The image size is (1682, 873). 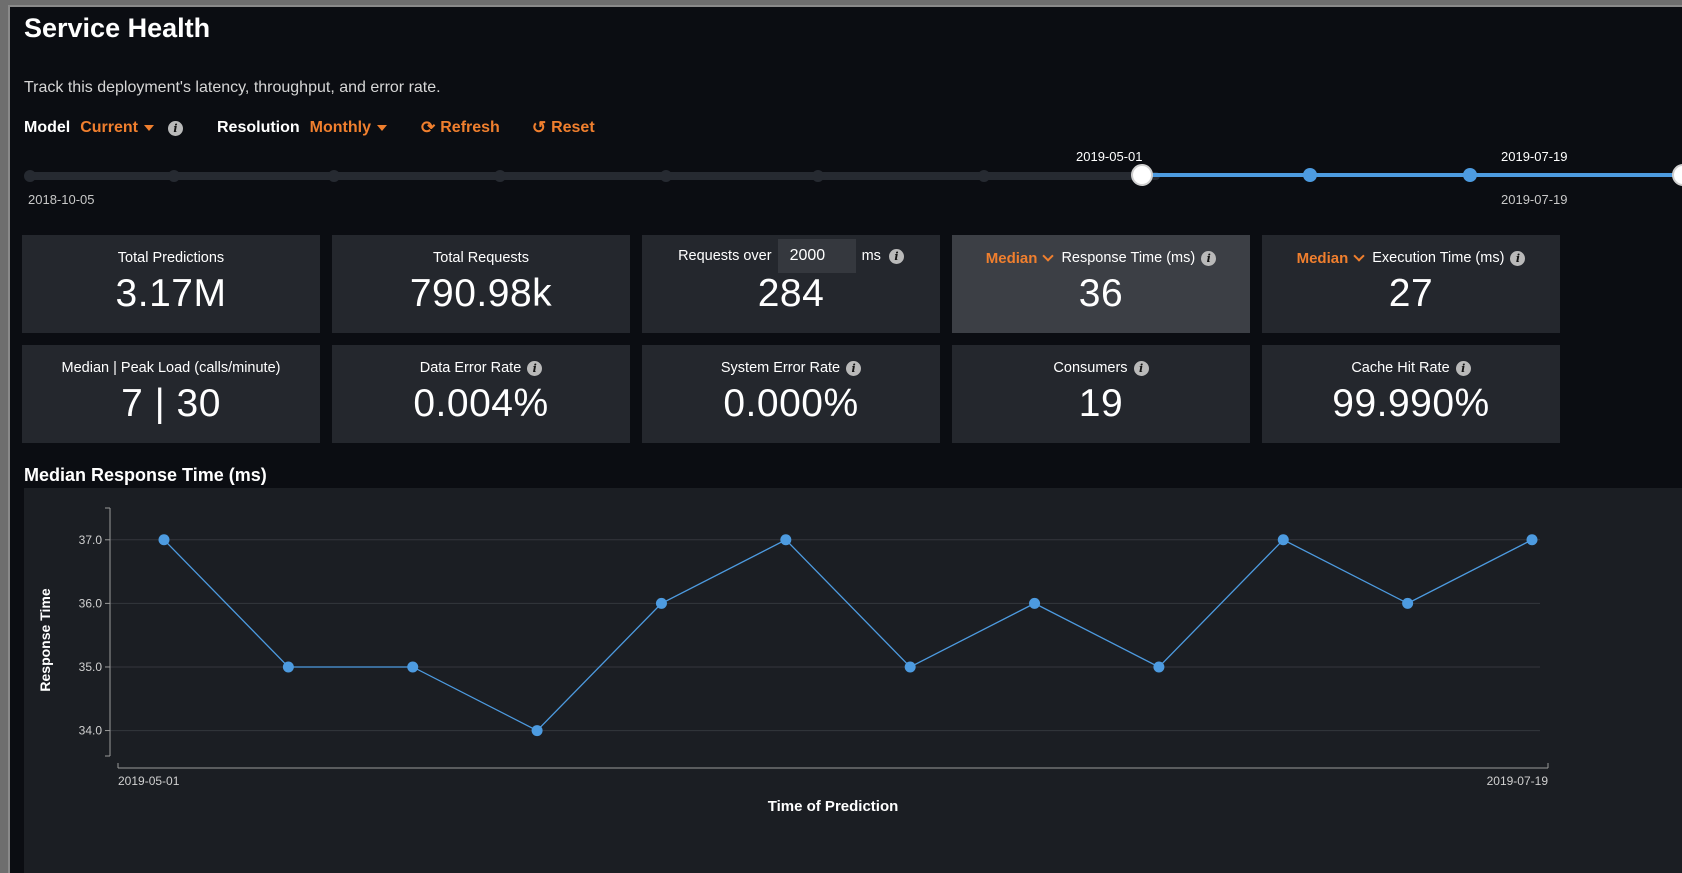 What do you see at coordinates (45, 639) in the screenshot?
I see `y-axis-label: Response Time` at bounding box center [45, 639].